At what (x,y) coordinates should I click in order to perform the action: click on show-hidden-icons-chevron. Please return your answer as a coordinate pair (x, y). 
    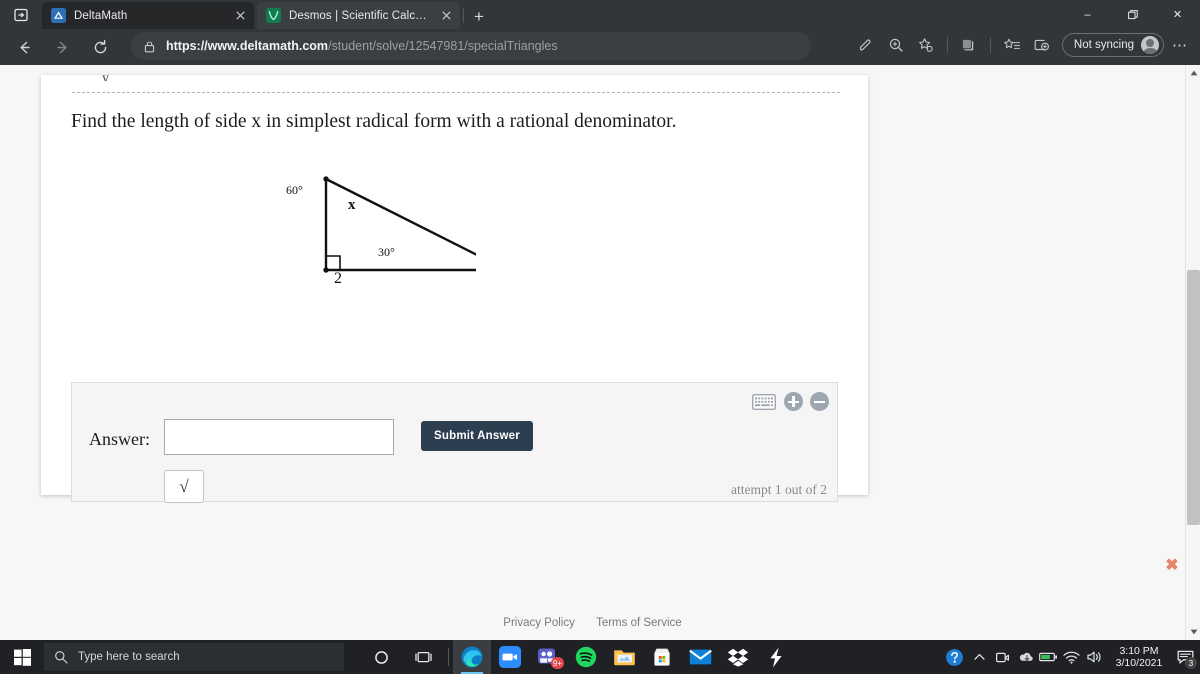
    Looking at the image, I should click on (979, 657).